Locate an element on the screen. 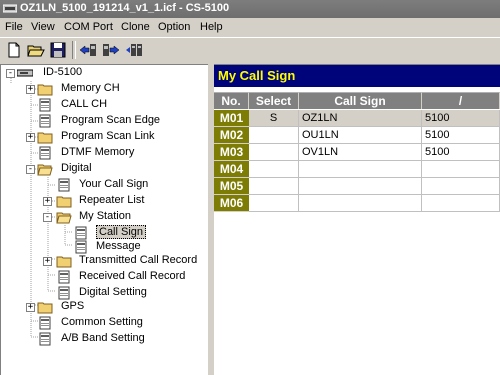 The image size is (500, 375). menu-bar: File View COM Port Clone Option Help is located at coordinates (250, 27).